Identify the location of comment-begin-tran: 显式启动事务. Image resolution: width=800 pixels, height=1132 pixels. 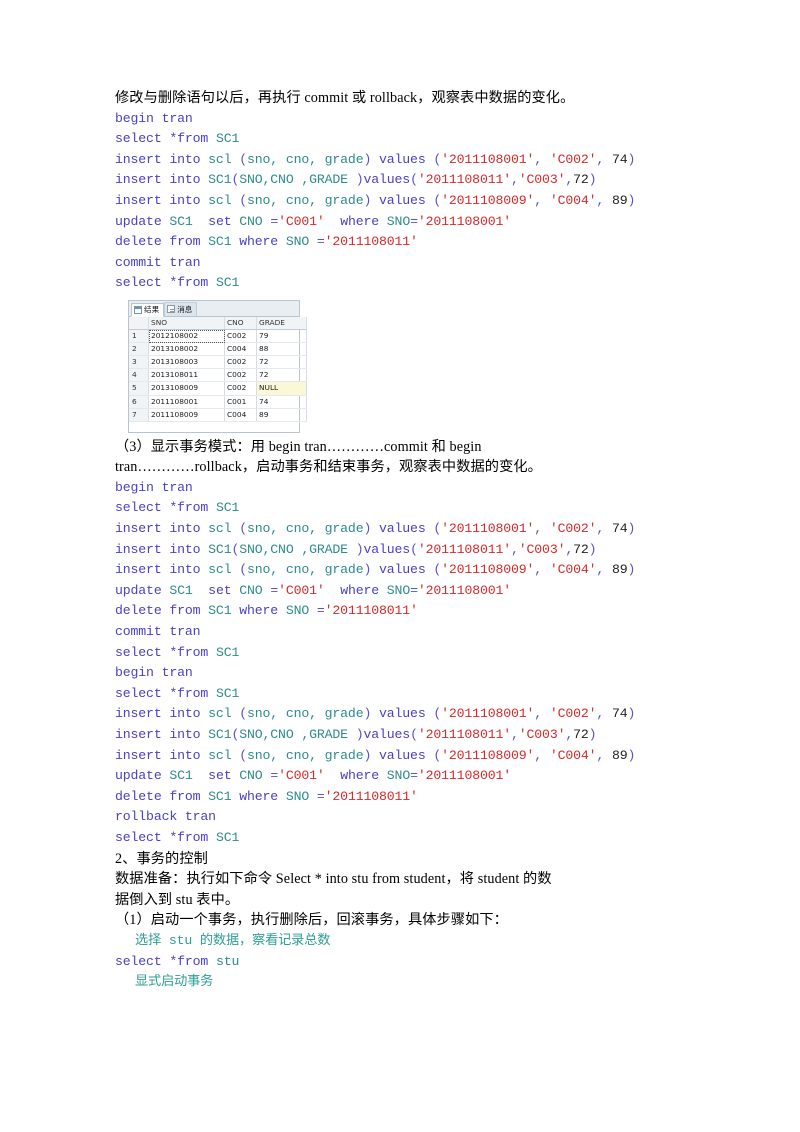
(174, 982).